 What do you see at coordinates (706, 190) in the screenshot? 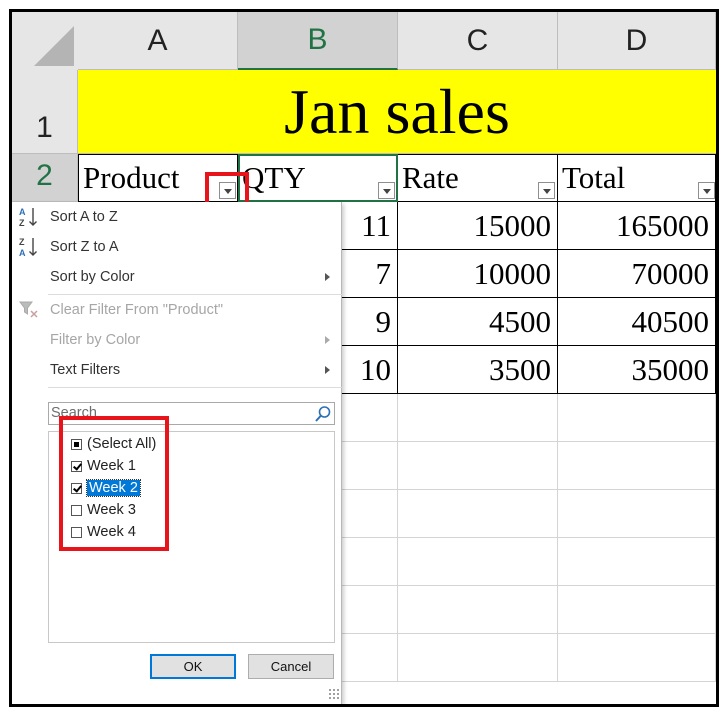
I see `filter-dropdown-total` at bounding box center [706, 190].